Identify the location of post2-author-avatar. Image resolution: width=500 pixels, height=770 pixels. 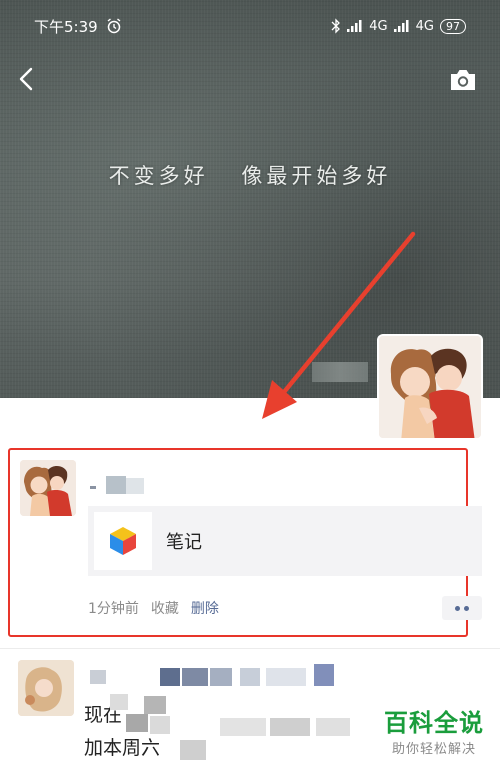
(46, 688).